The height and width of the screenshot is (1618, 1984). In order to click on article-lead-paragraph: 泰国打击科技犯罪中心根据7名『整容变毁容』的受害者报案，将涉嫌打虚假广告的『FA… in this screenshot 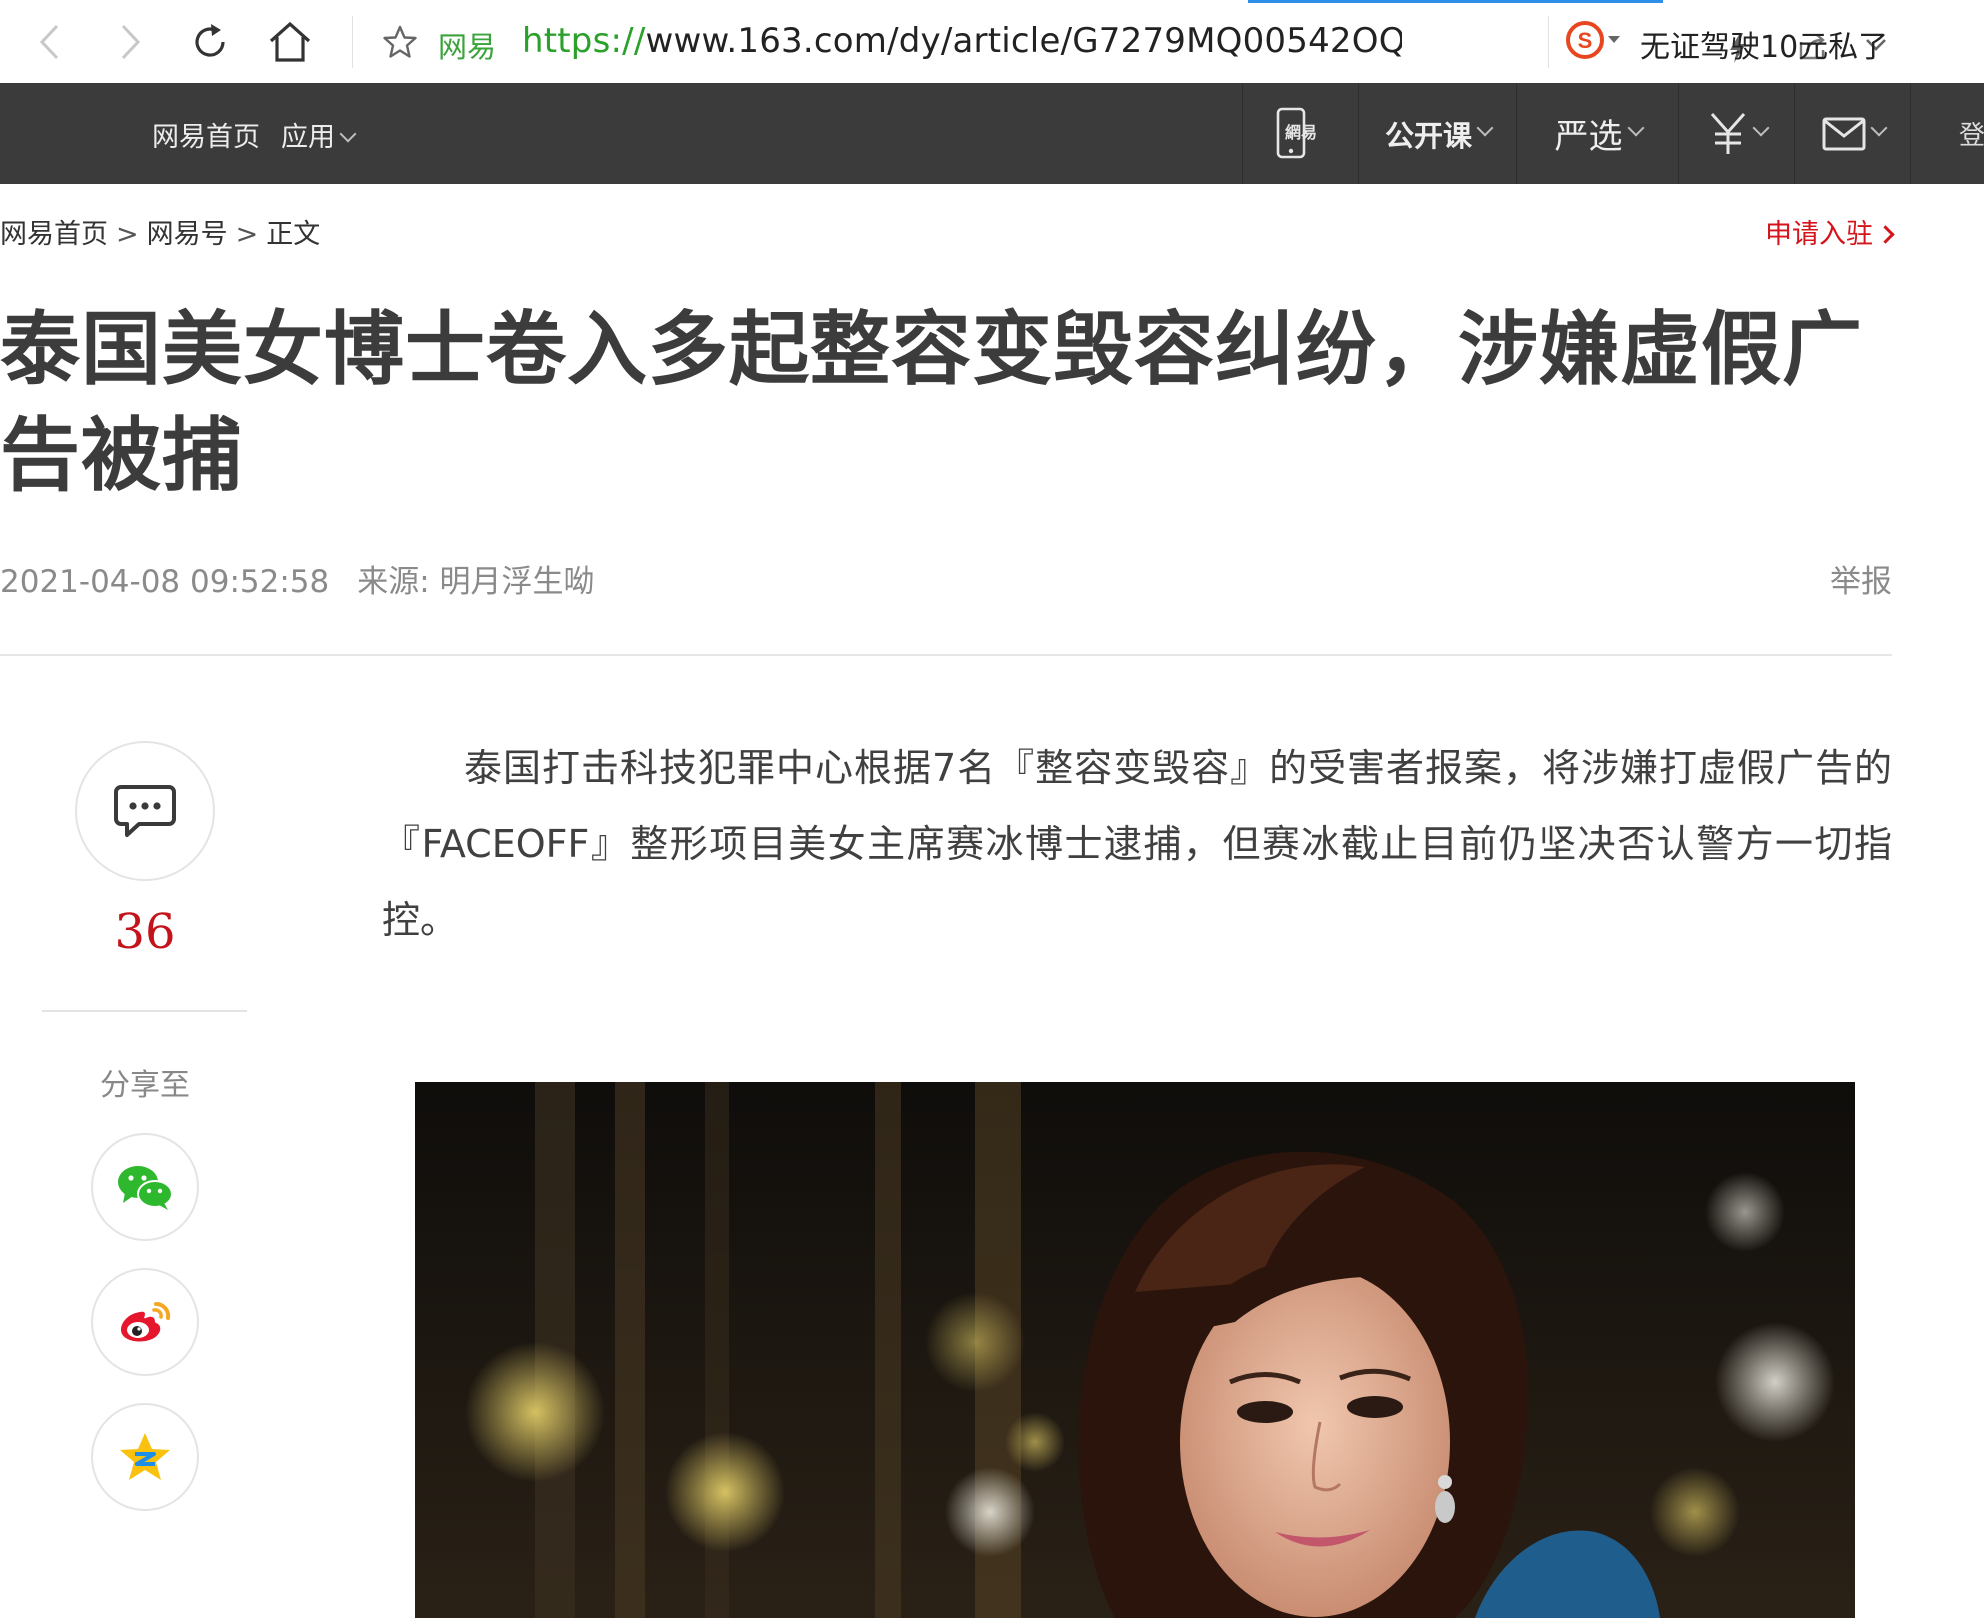, I will do `click(1137, 844)`.